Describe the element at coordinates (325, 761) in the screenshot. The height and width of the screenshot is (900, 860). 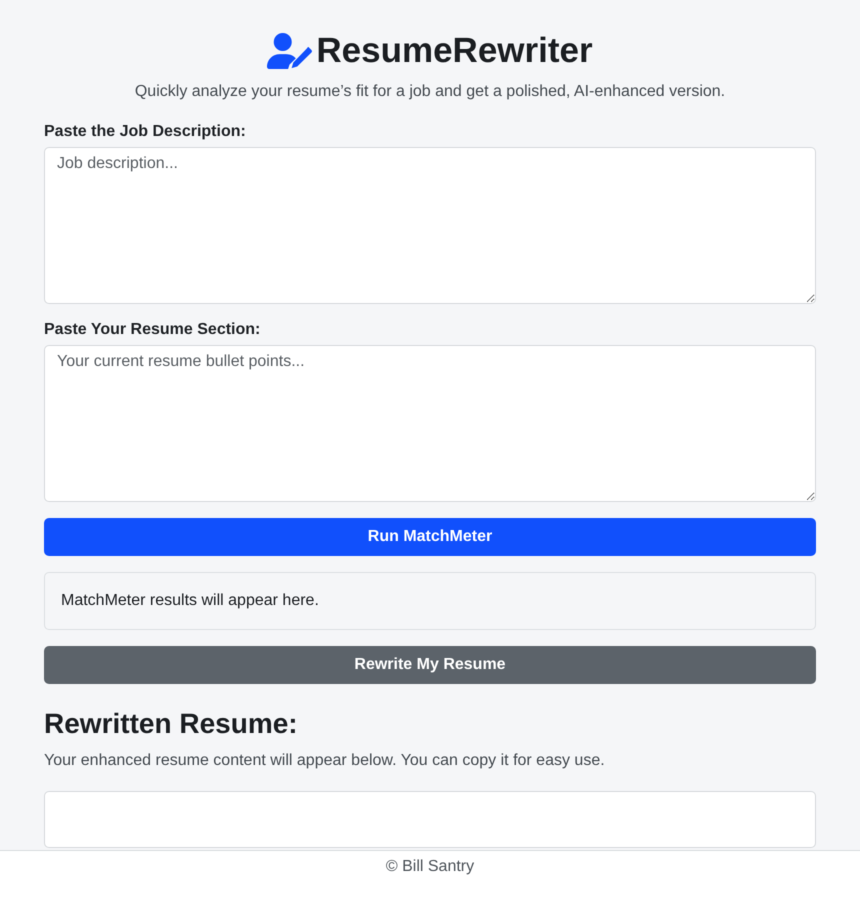
I see `section-description: Your enhanced resume content will appear below. You can copy it for easy use.` at that location.